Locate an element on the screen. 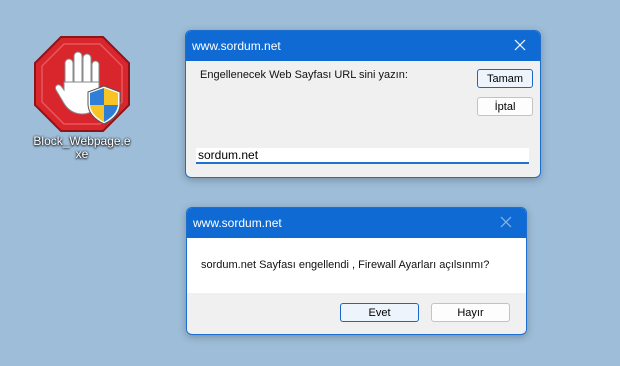 This screenshot has width=620, height=366. stop-hand-shield-icon is located at coordinates (82, 84).